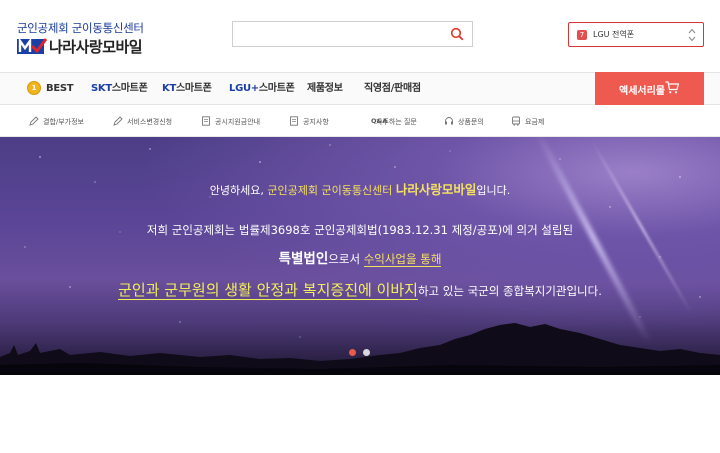  I want to click on nav-item-stores: 직영점/판매점, so click(392, 88).